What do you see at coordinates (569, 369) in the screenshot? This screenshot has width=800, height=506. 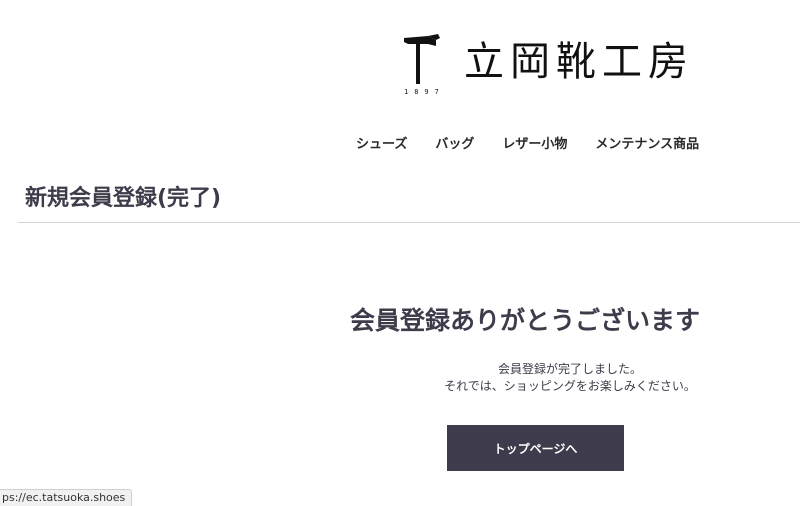 I see `complete-message-line1: 会員登録が完了しました。` at bounding box center [569, 369].